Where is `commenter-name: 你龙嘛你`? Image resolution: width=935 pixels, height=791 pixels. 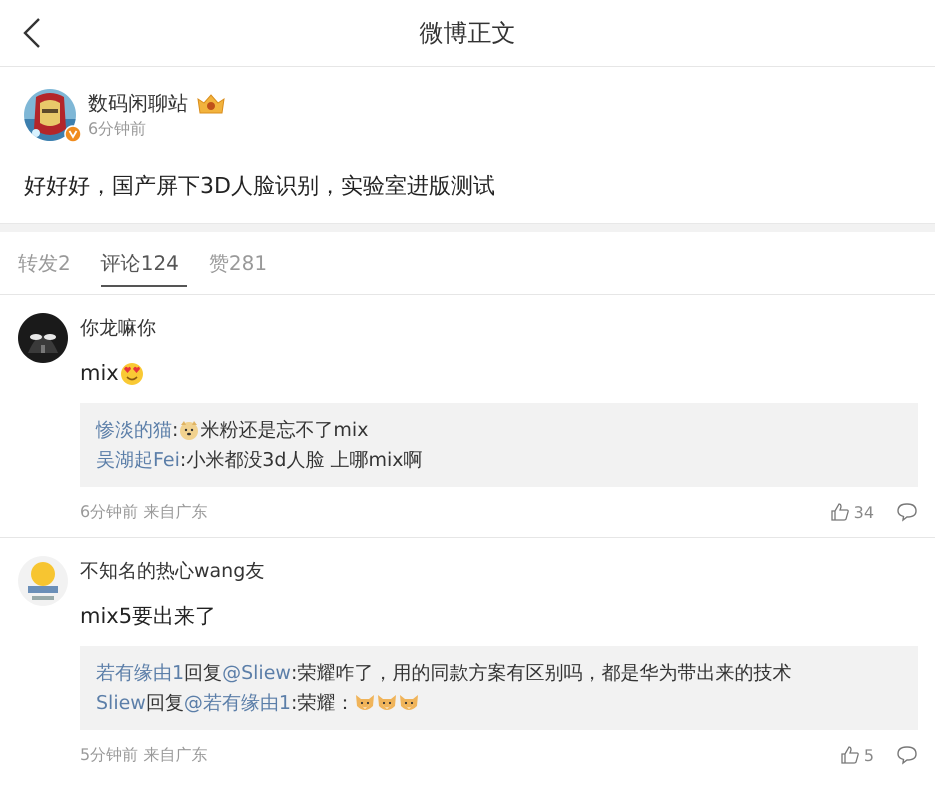
commenter-name: 你龙嘛你 is located at coordinates (118, 328).